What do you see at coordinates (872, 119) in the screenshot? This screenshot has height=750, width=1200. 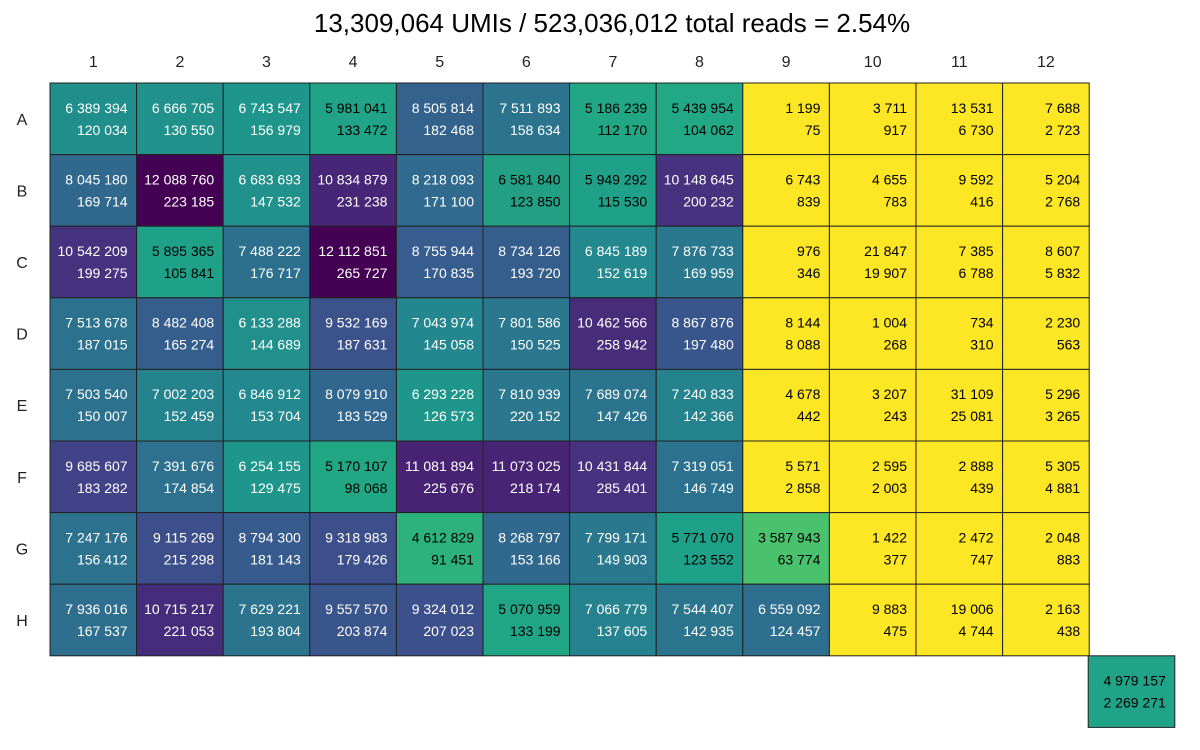 I see `well-A10: 3 711 917` at bounding box center [872, 119].